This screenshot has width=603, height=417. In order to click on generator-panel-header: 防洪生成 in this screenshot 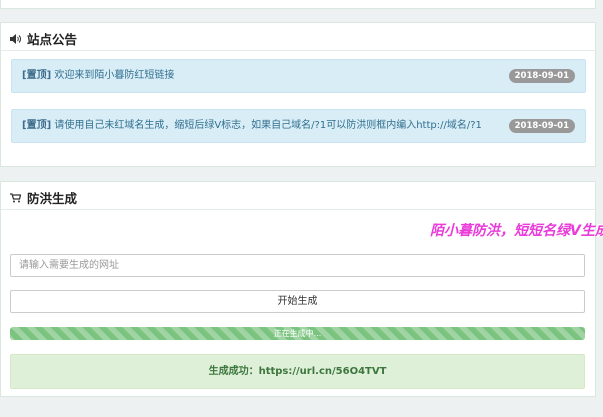, I will do `click(298, 196)`.